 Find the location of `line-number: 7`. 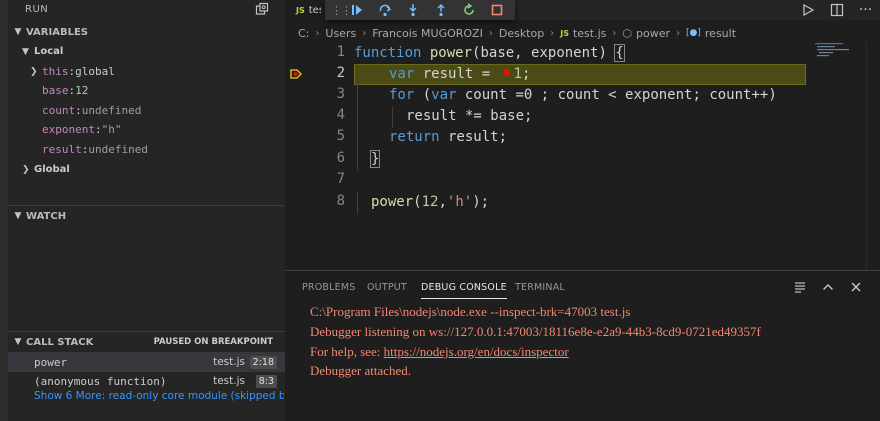

line-number: 7 is located at coordinates (340, 179).